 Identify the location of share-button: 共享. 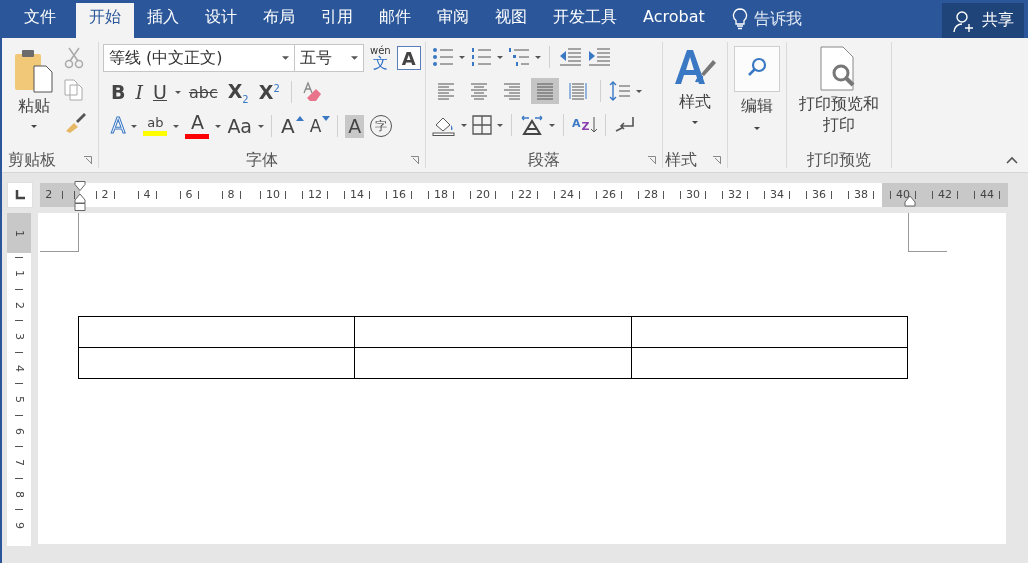
(983, 20).